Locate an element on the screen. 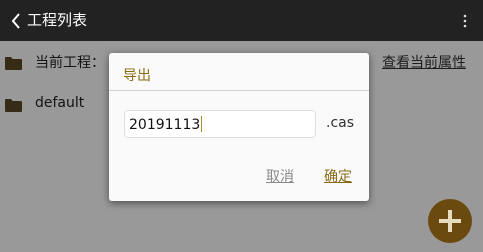 The image size is (483, 252). more-vertical-icon is located at coordinates (465, 20).